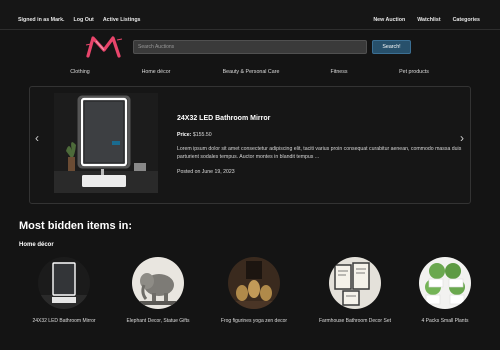 The width and height of the screenshot is (500, 350). I want to click on featured-date: Posted on June 19, 2023, so click(206, 172).